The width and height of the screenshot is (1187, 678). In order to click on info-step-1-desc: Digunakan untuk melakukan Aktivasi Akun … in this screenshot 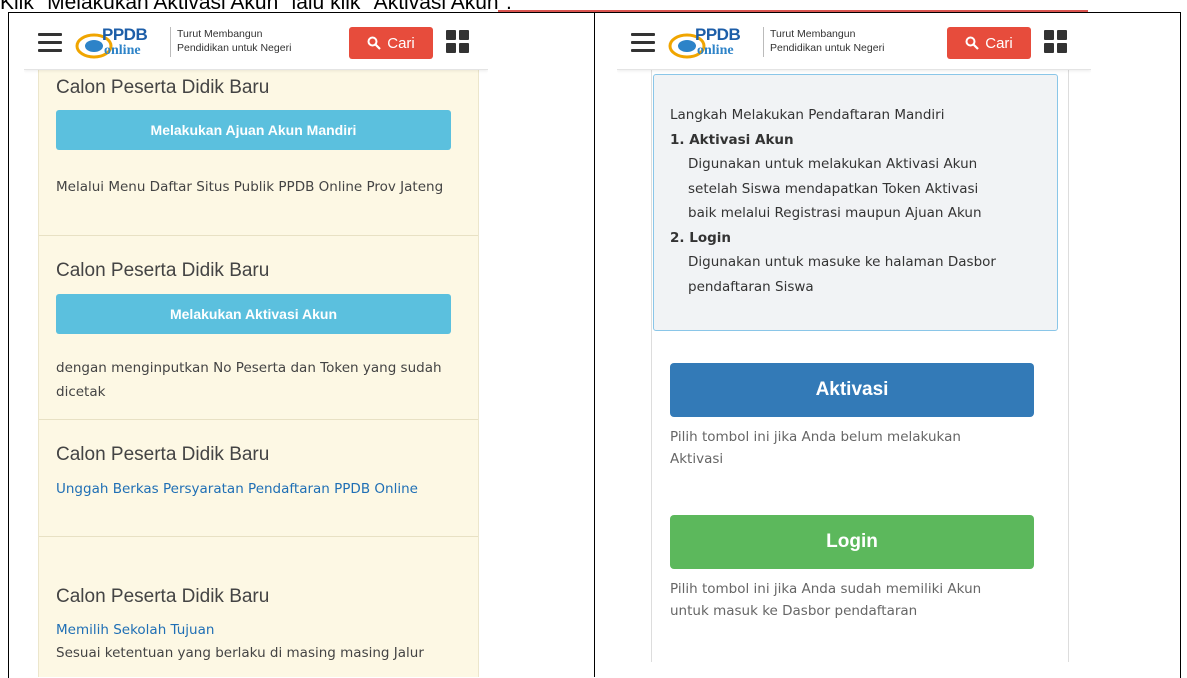, I will do `click(868, 189)`.